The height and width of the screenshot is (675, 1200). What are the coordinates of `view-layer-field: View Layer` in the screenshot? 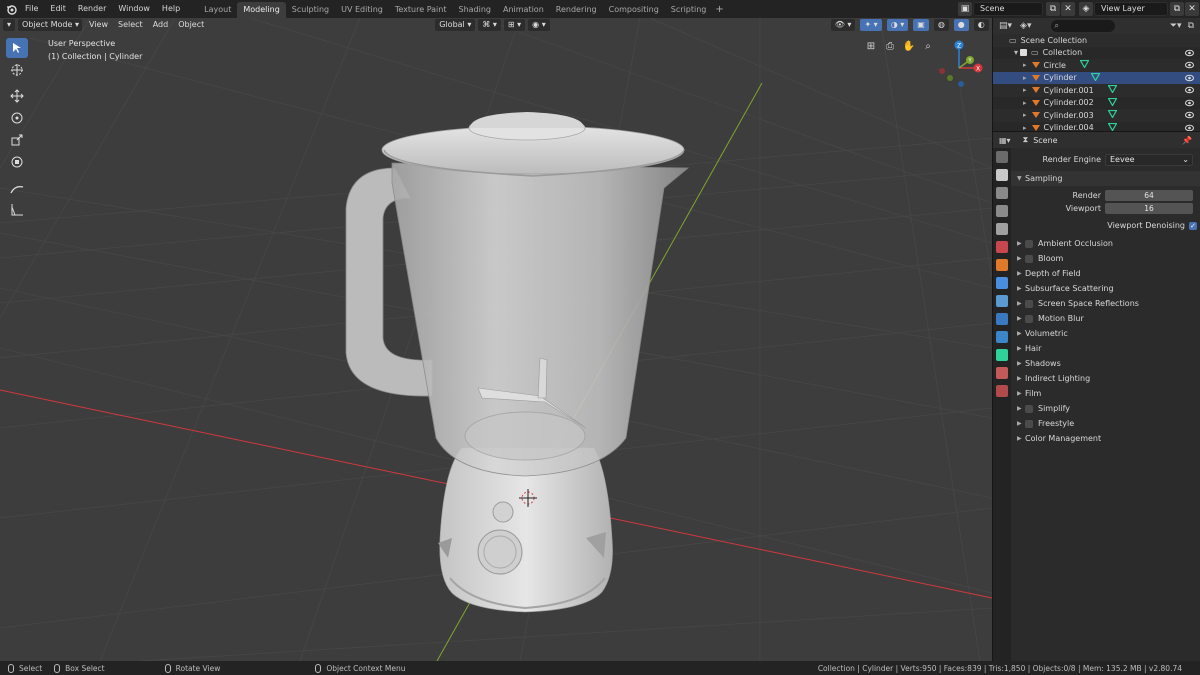 It's located at (1131, 9).